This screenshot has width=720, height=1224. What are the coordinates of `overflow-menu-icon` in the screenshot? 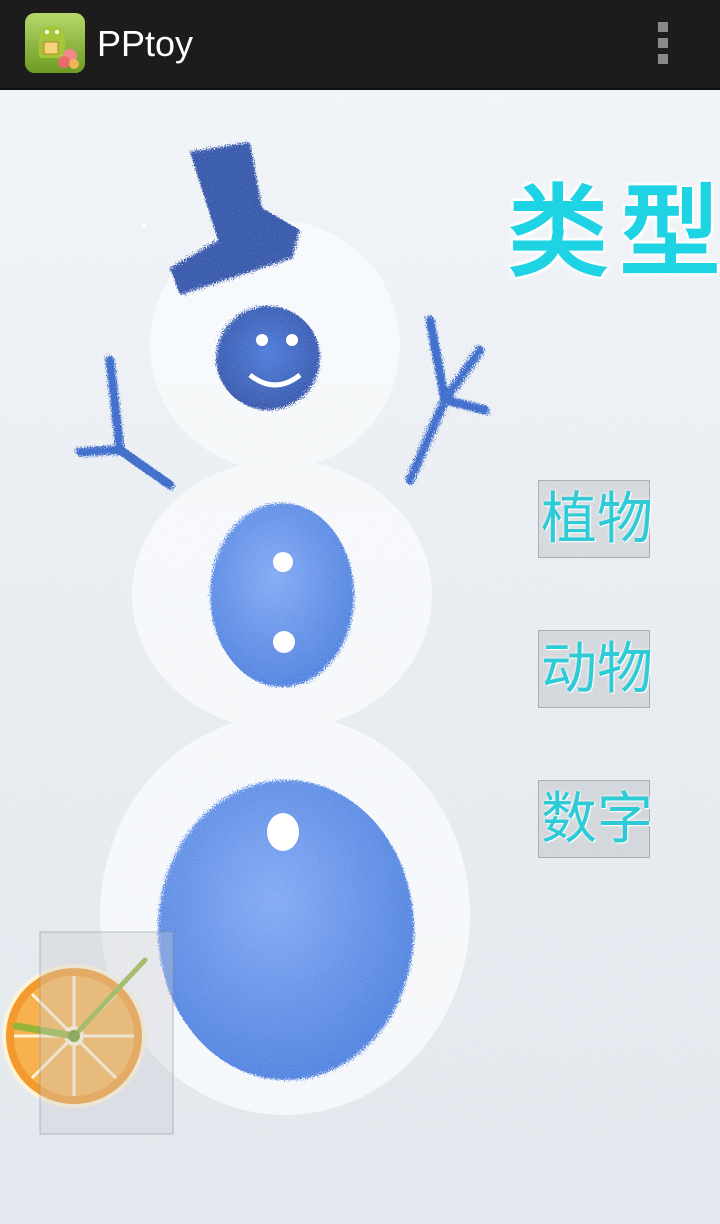 It's located at (663, 43).